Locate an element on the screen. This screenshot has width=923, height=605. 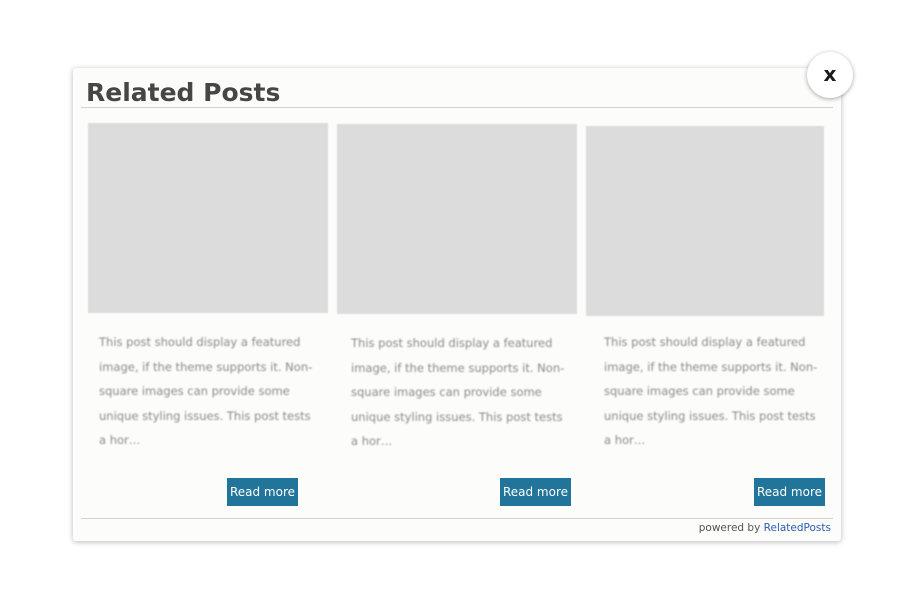
footer-divider is located at coordinates (457, 518).